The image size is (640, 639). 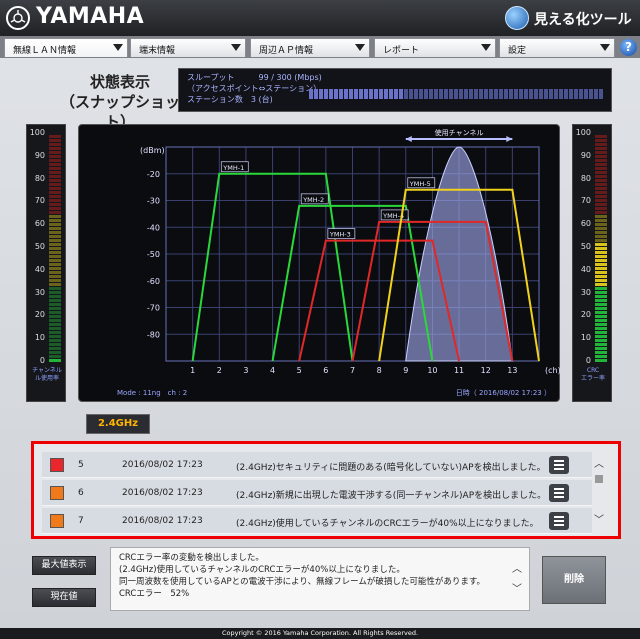 I want to click on y-axis-label: (dBm), so click(x=152, y=150).